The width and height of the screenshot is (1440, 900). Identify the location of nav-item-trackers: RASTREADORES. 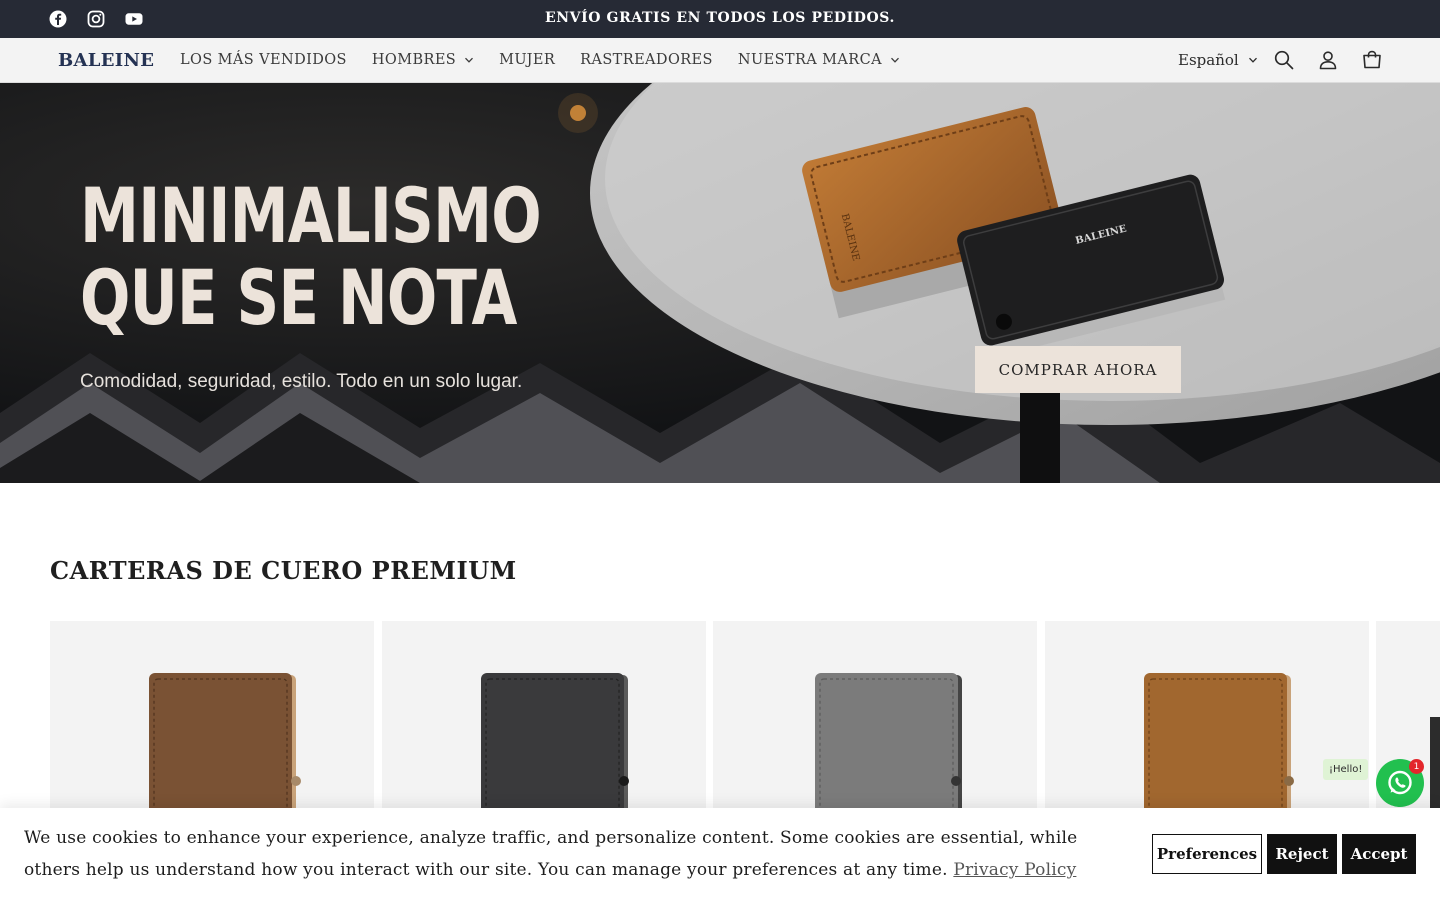
(646, 60).